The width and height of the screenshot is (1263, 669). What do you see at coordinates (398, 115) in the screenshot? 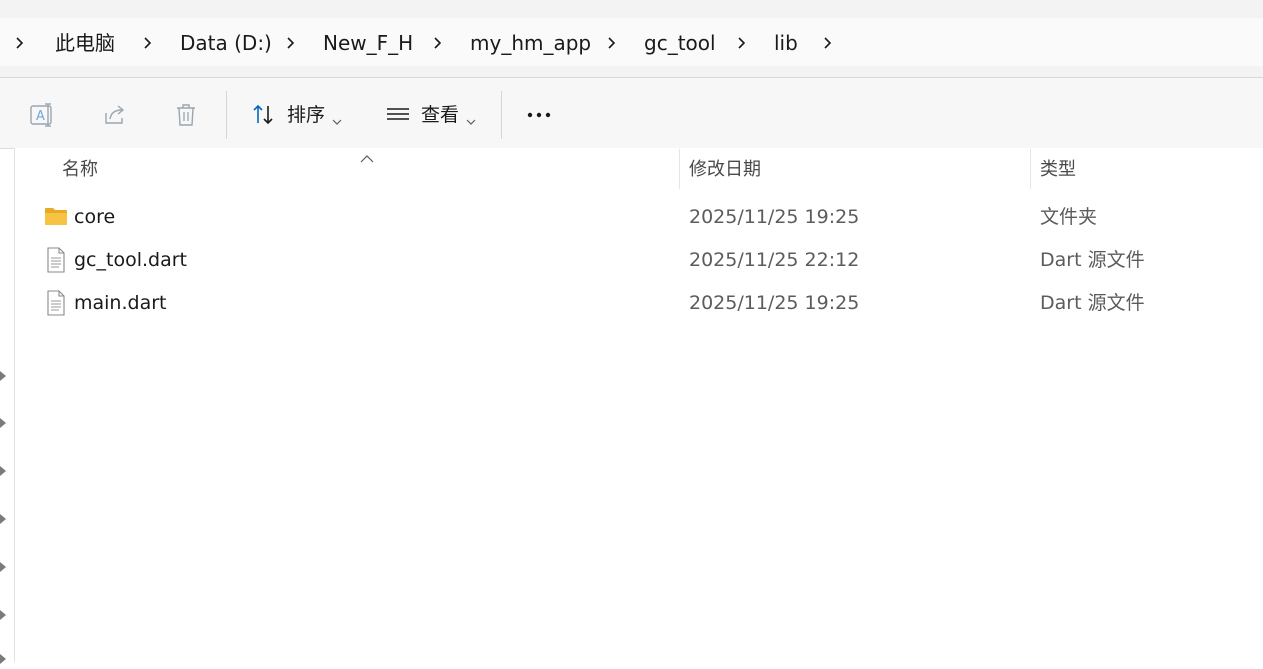
I see `view-list-icon` at bounding box center [398, 115].